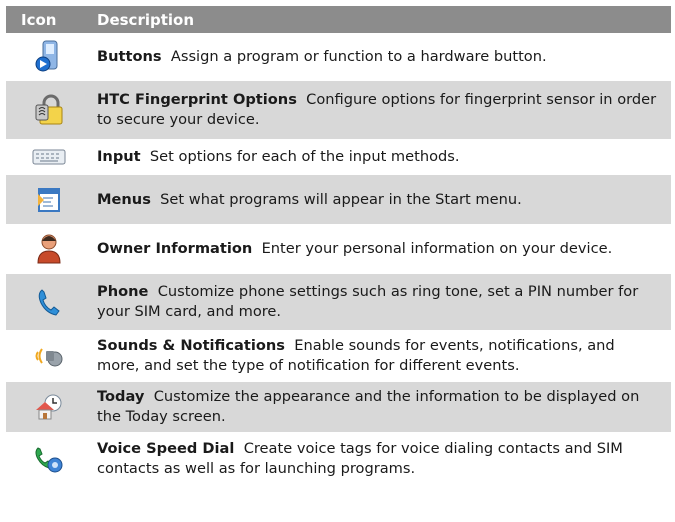  Describe the element at coordinates (124, 199) in the screenshot. I see `row-title: Menus` at that location.